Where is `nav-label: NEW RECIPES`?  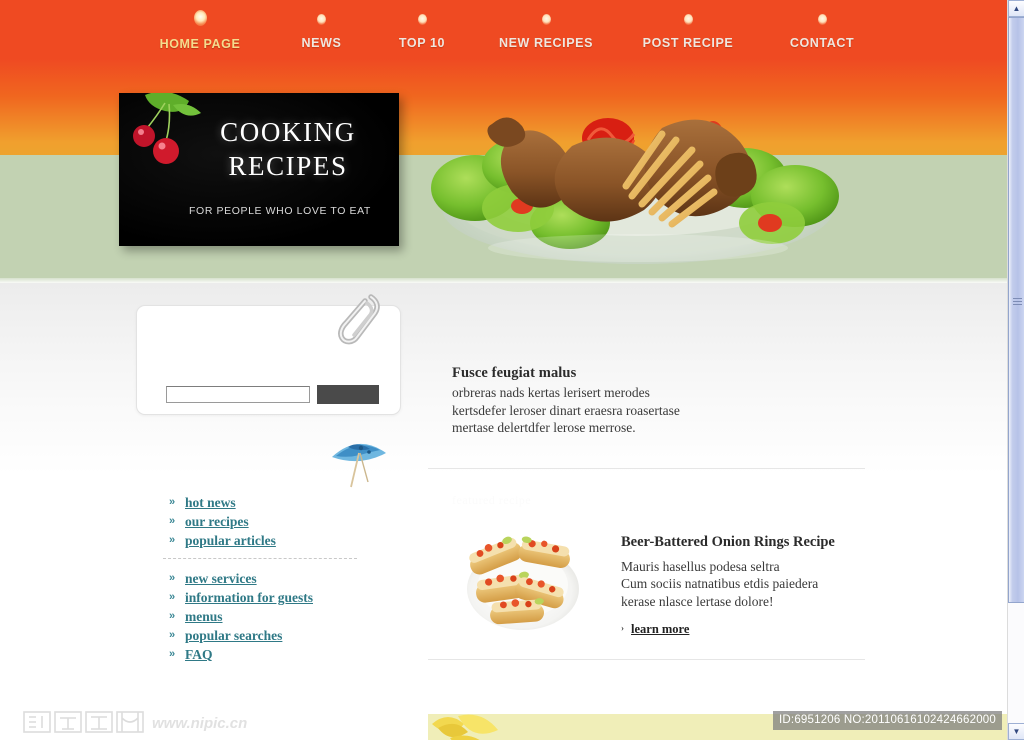 nav-label: NEW RECIPES is located at coordinates (546, 43).